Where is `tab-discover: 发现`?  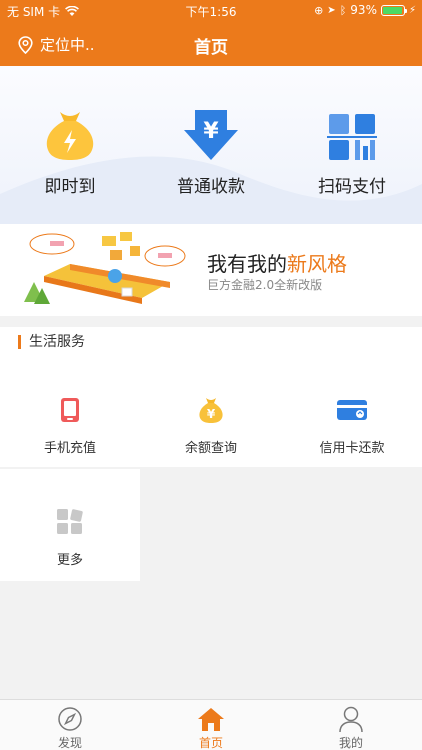 tab-discover: 发现 is located at coordinates (70, 727).